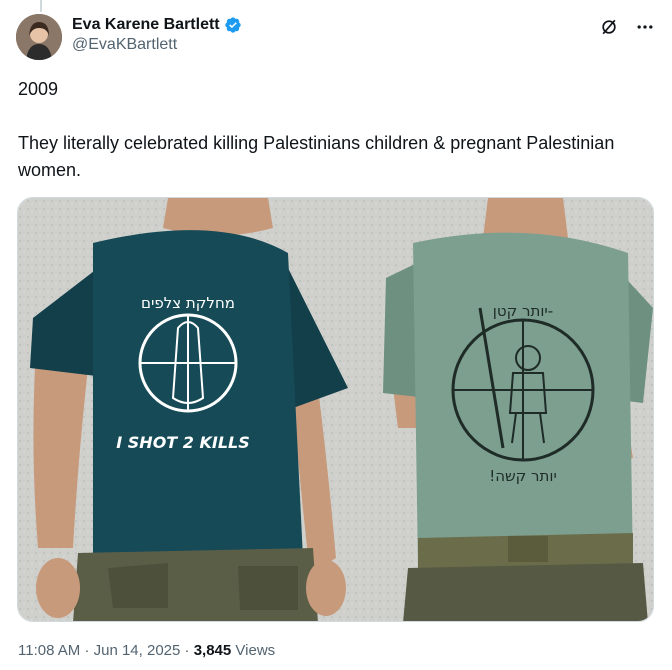 This screenshot has height=670, width=672. I want to click on tweet-text-line-1: 2009, so click(38, 89).